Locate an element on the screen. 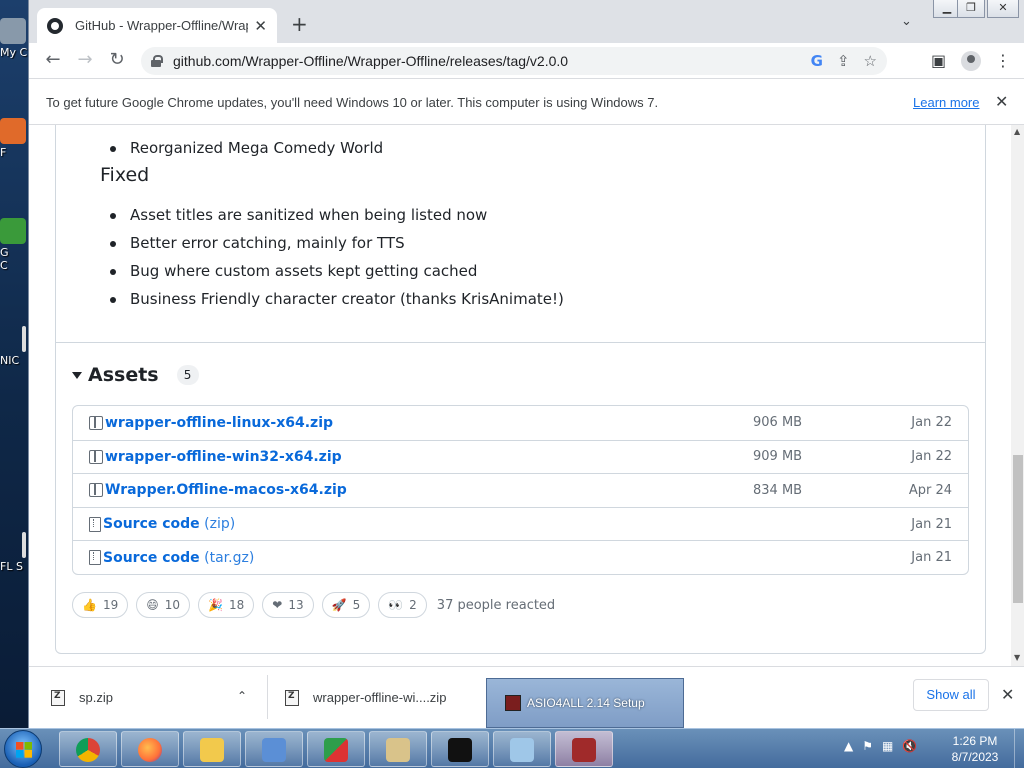 Image resolution: width=1024 pixels, height=768 pixels. show-all-button: Show all is located at coordinates (951, 695).